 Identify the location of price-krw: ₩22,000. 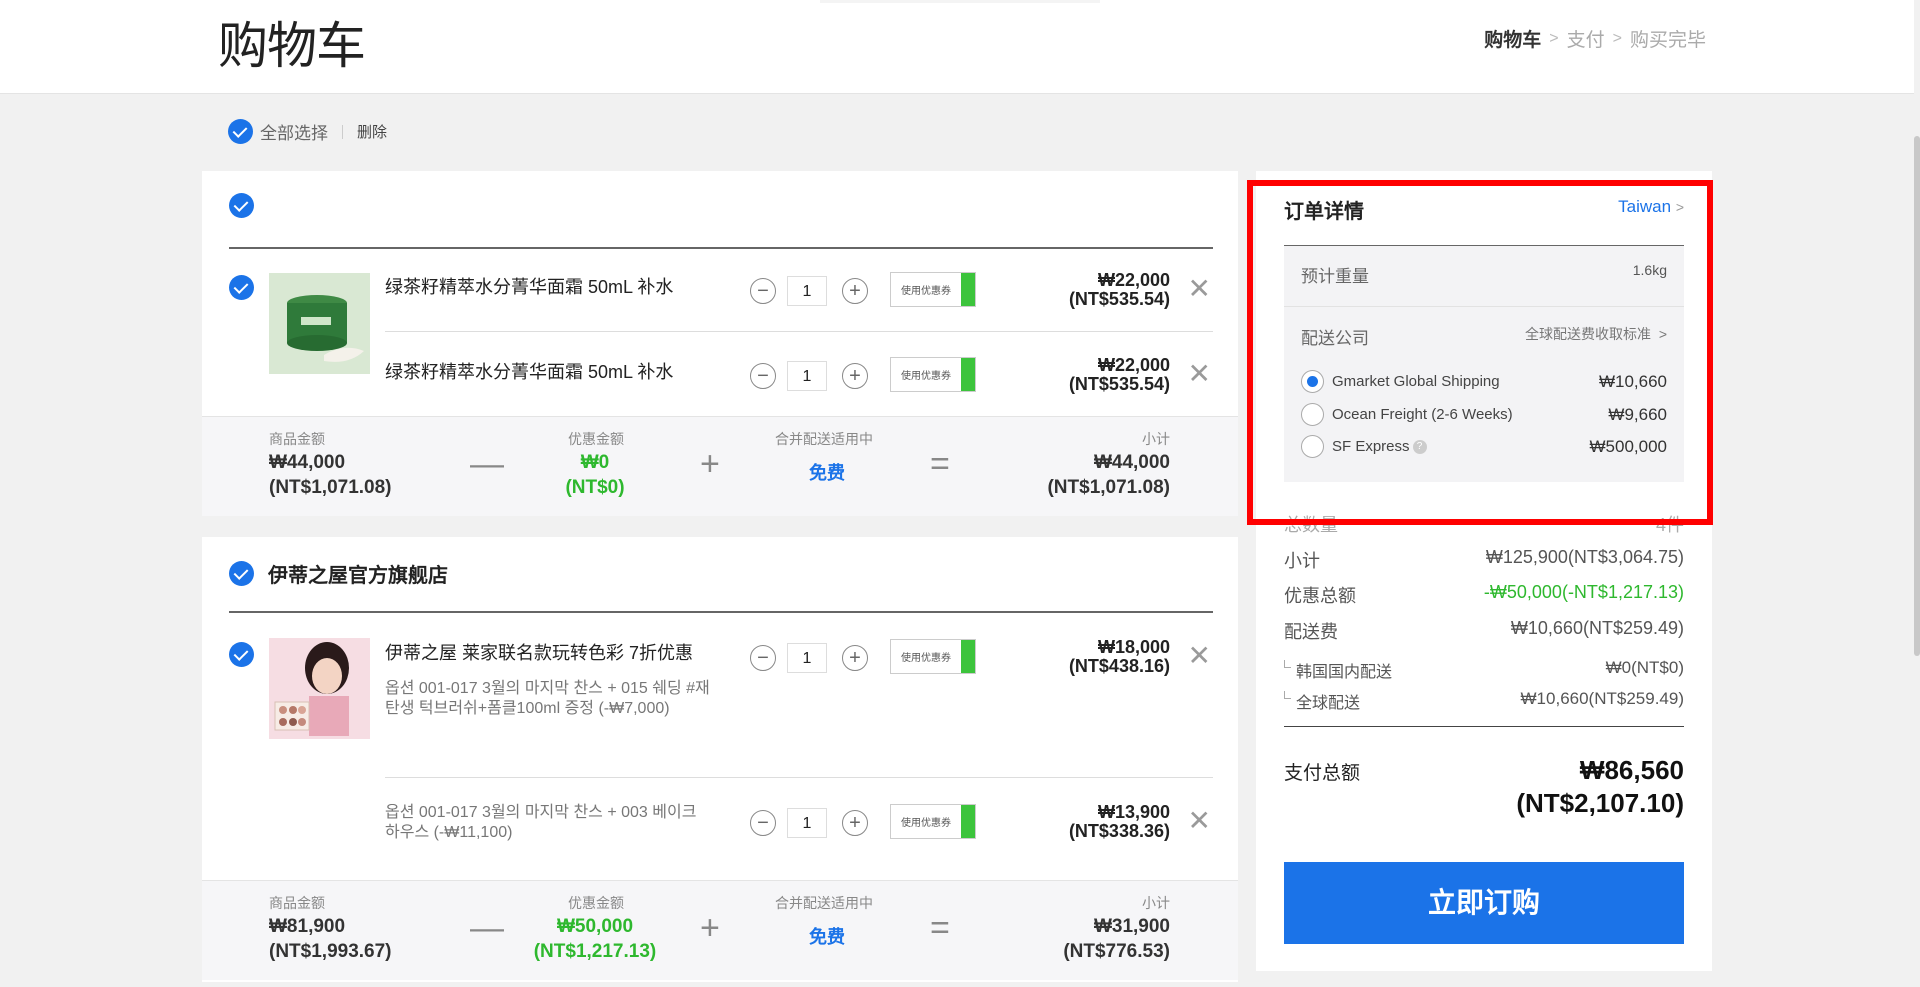
(1133, 365).